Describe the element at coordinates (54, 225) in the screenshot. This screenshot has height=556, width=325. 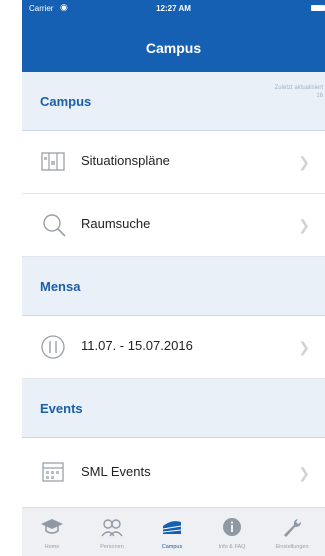
I see `search-icon` at that location.